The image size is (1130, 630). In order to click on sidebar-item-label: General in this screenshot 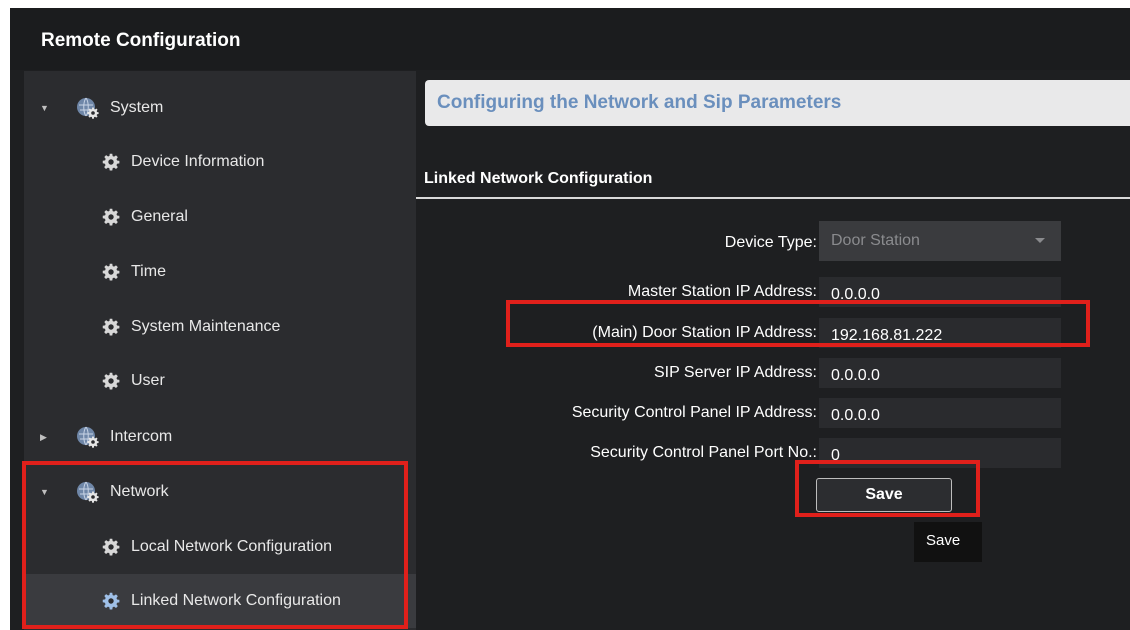, I will do `click(159, 216)`.